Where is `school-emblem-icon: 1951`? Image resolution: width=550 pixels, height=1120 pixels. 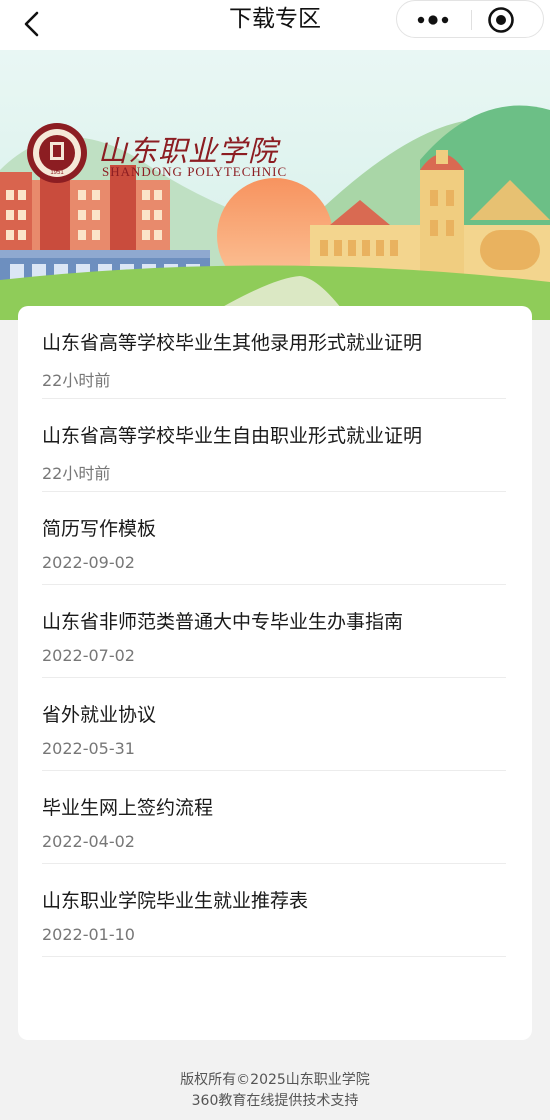
school-emblem-icon: 1951 is located at coordinates (57, 153).